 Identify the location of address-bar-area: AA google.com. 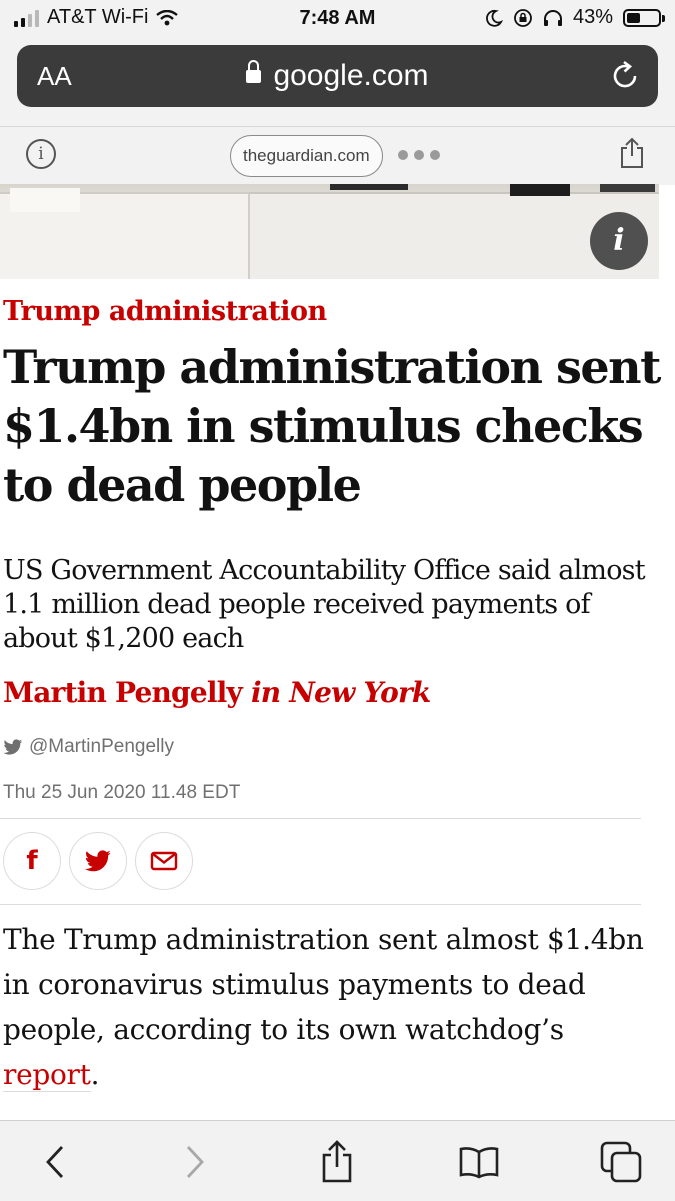
(337, 83).